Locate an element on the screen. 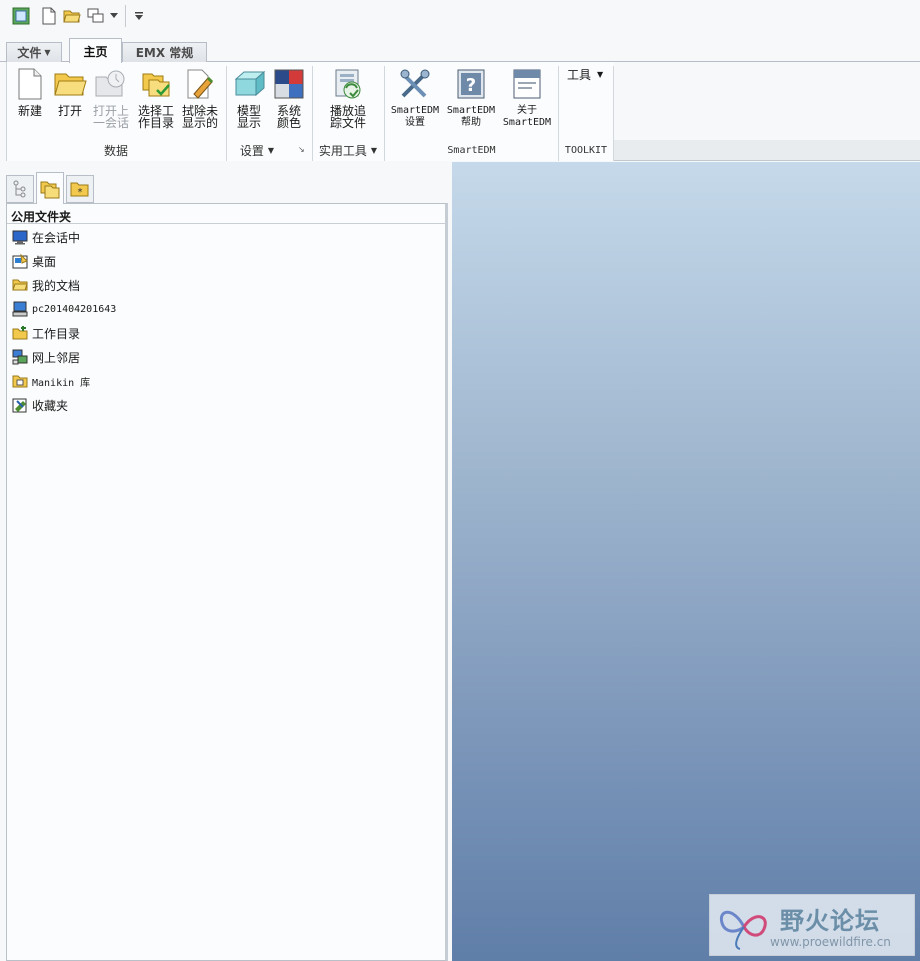 This screenshot has width=920, height=961. nav-item-label: 在会话中 is located at coordinates (56, 237).